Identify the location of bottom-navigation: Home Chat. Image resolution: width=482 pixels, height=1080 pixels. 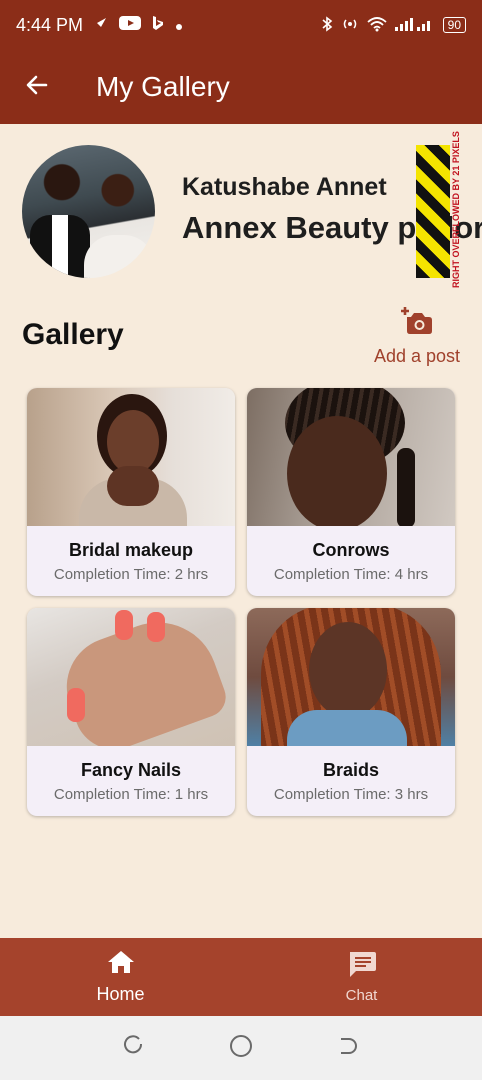
(241, 977).